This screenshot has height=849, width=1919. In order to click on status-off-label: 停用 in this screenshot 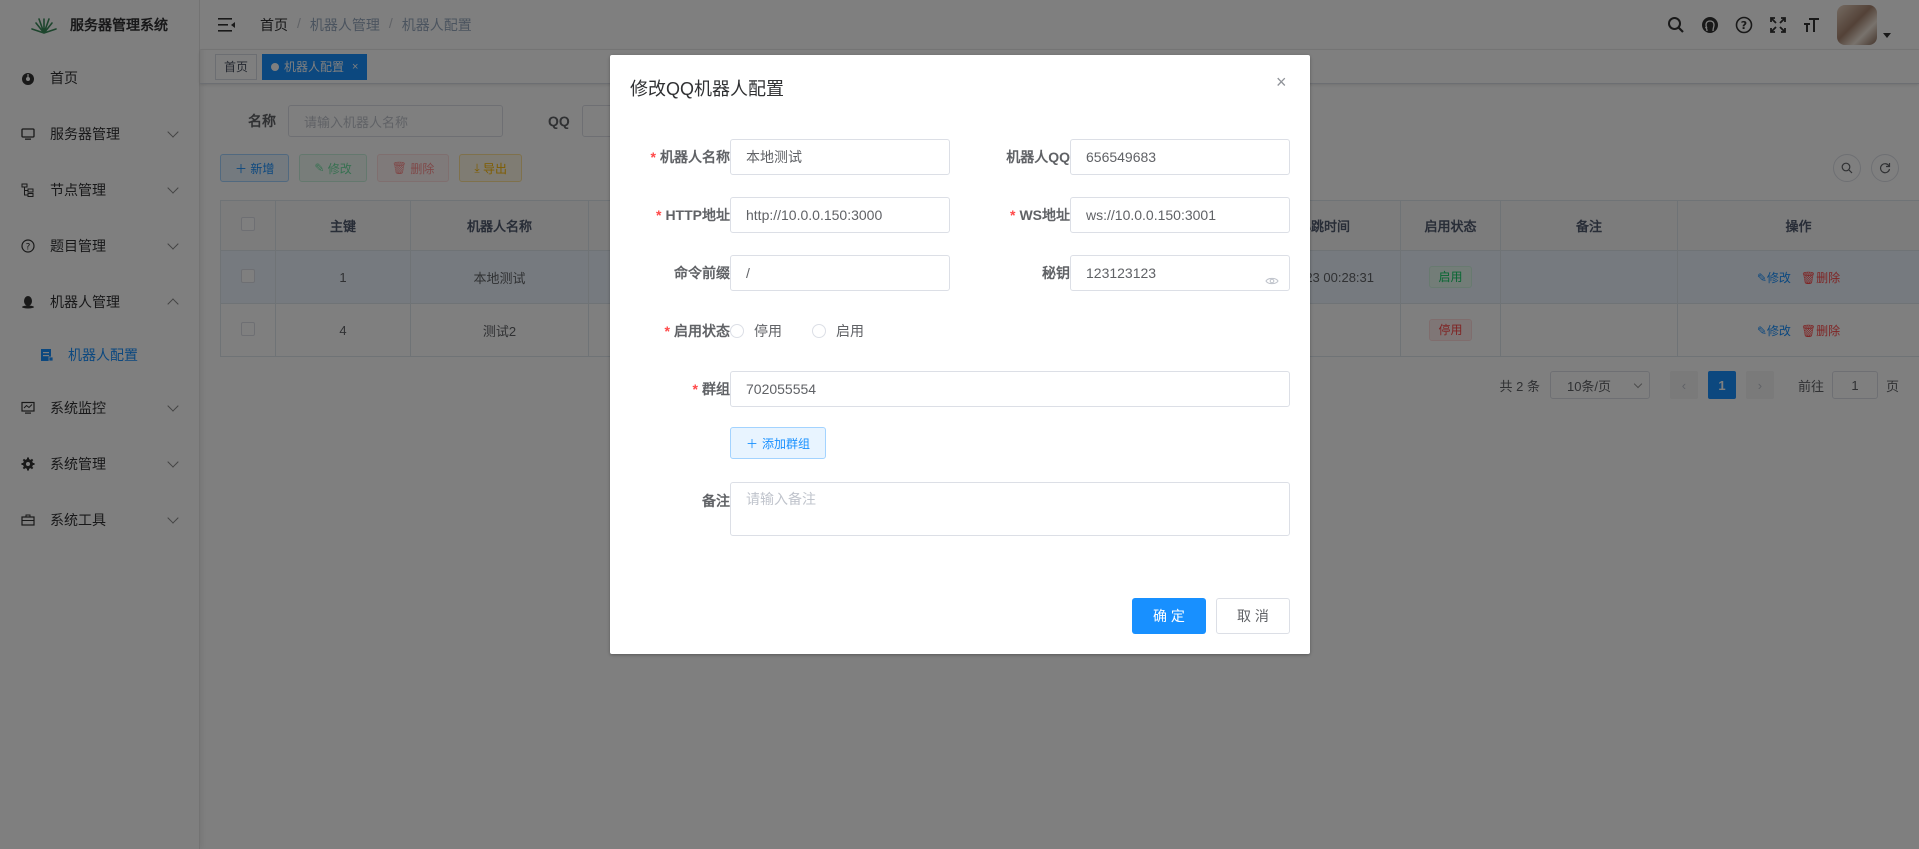, I will do `click(768, 331)`.